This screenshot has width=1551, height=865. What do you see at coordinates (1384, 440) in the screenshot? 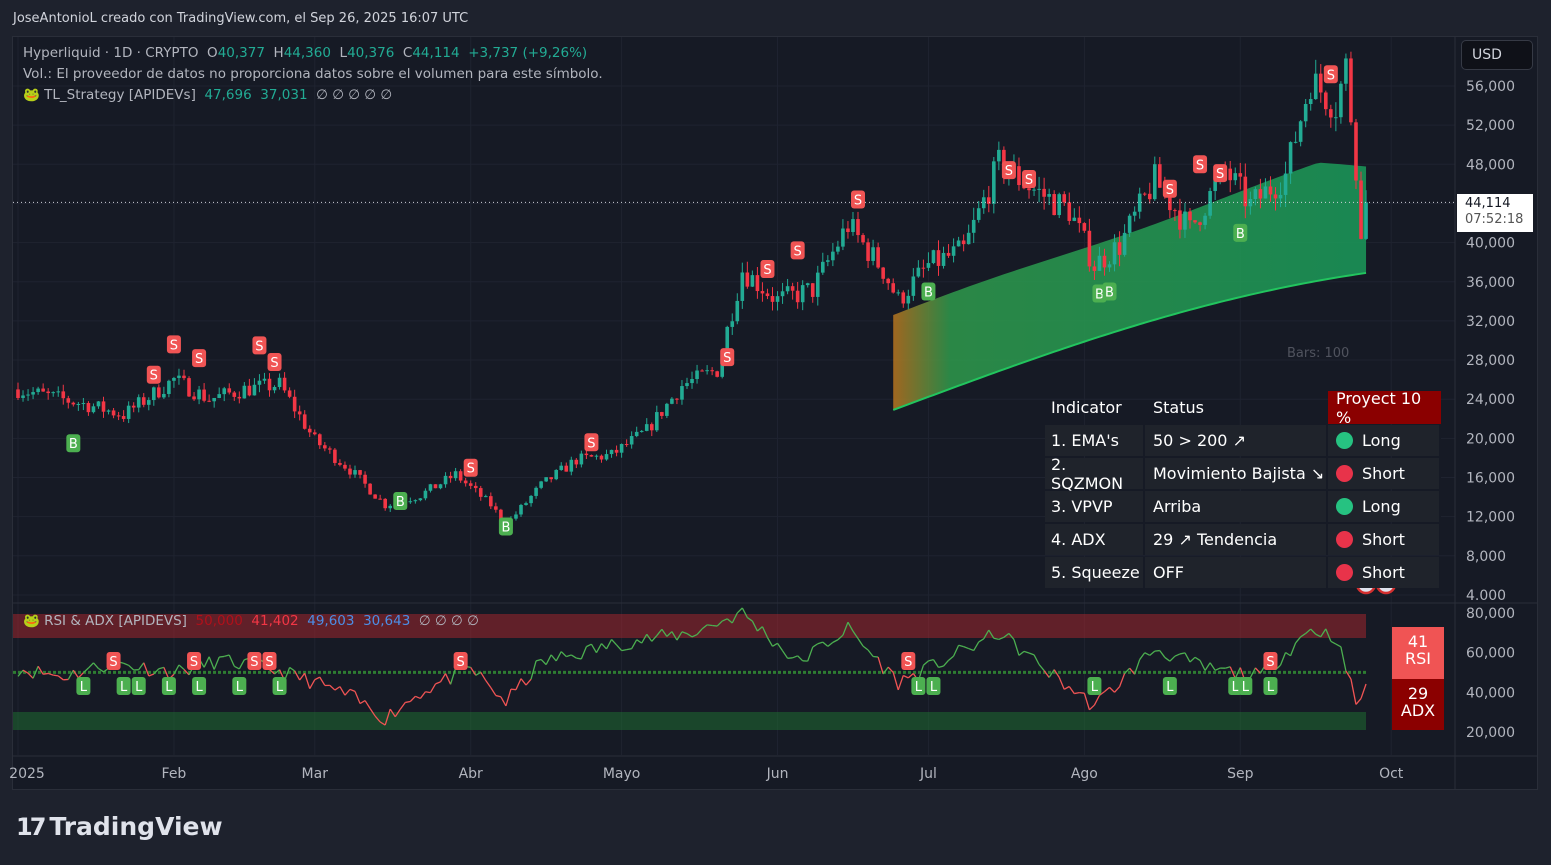
I see `indicator-signal: Long` at bounding box center [1384, 440].